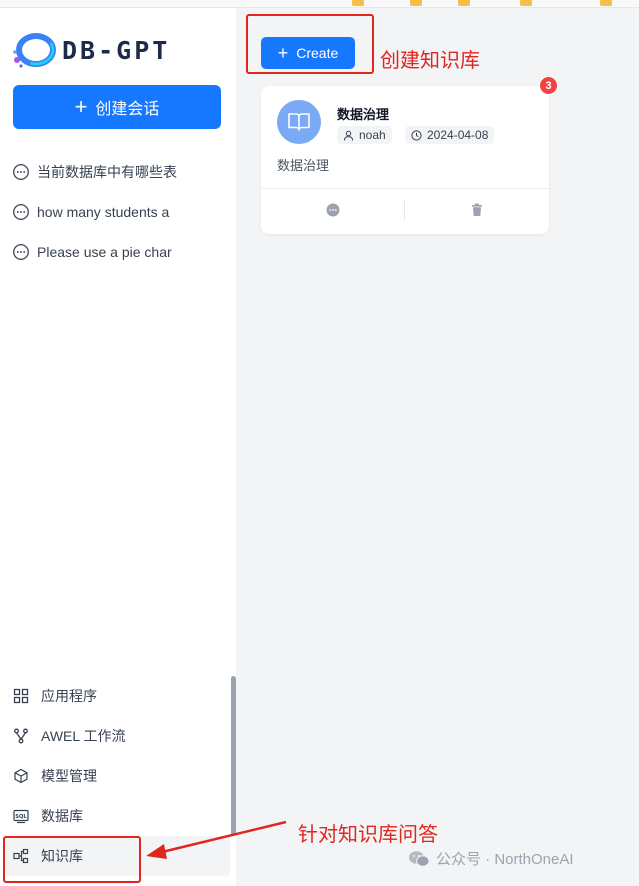 This screenshot has height=886, width=639. What do you see at coordinates (34, 50) in the screenshot?
I see `logo-ring-icon` at bounding box center [34, 50].